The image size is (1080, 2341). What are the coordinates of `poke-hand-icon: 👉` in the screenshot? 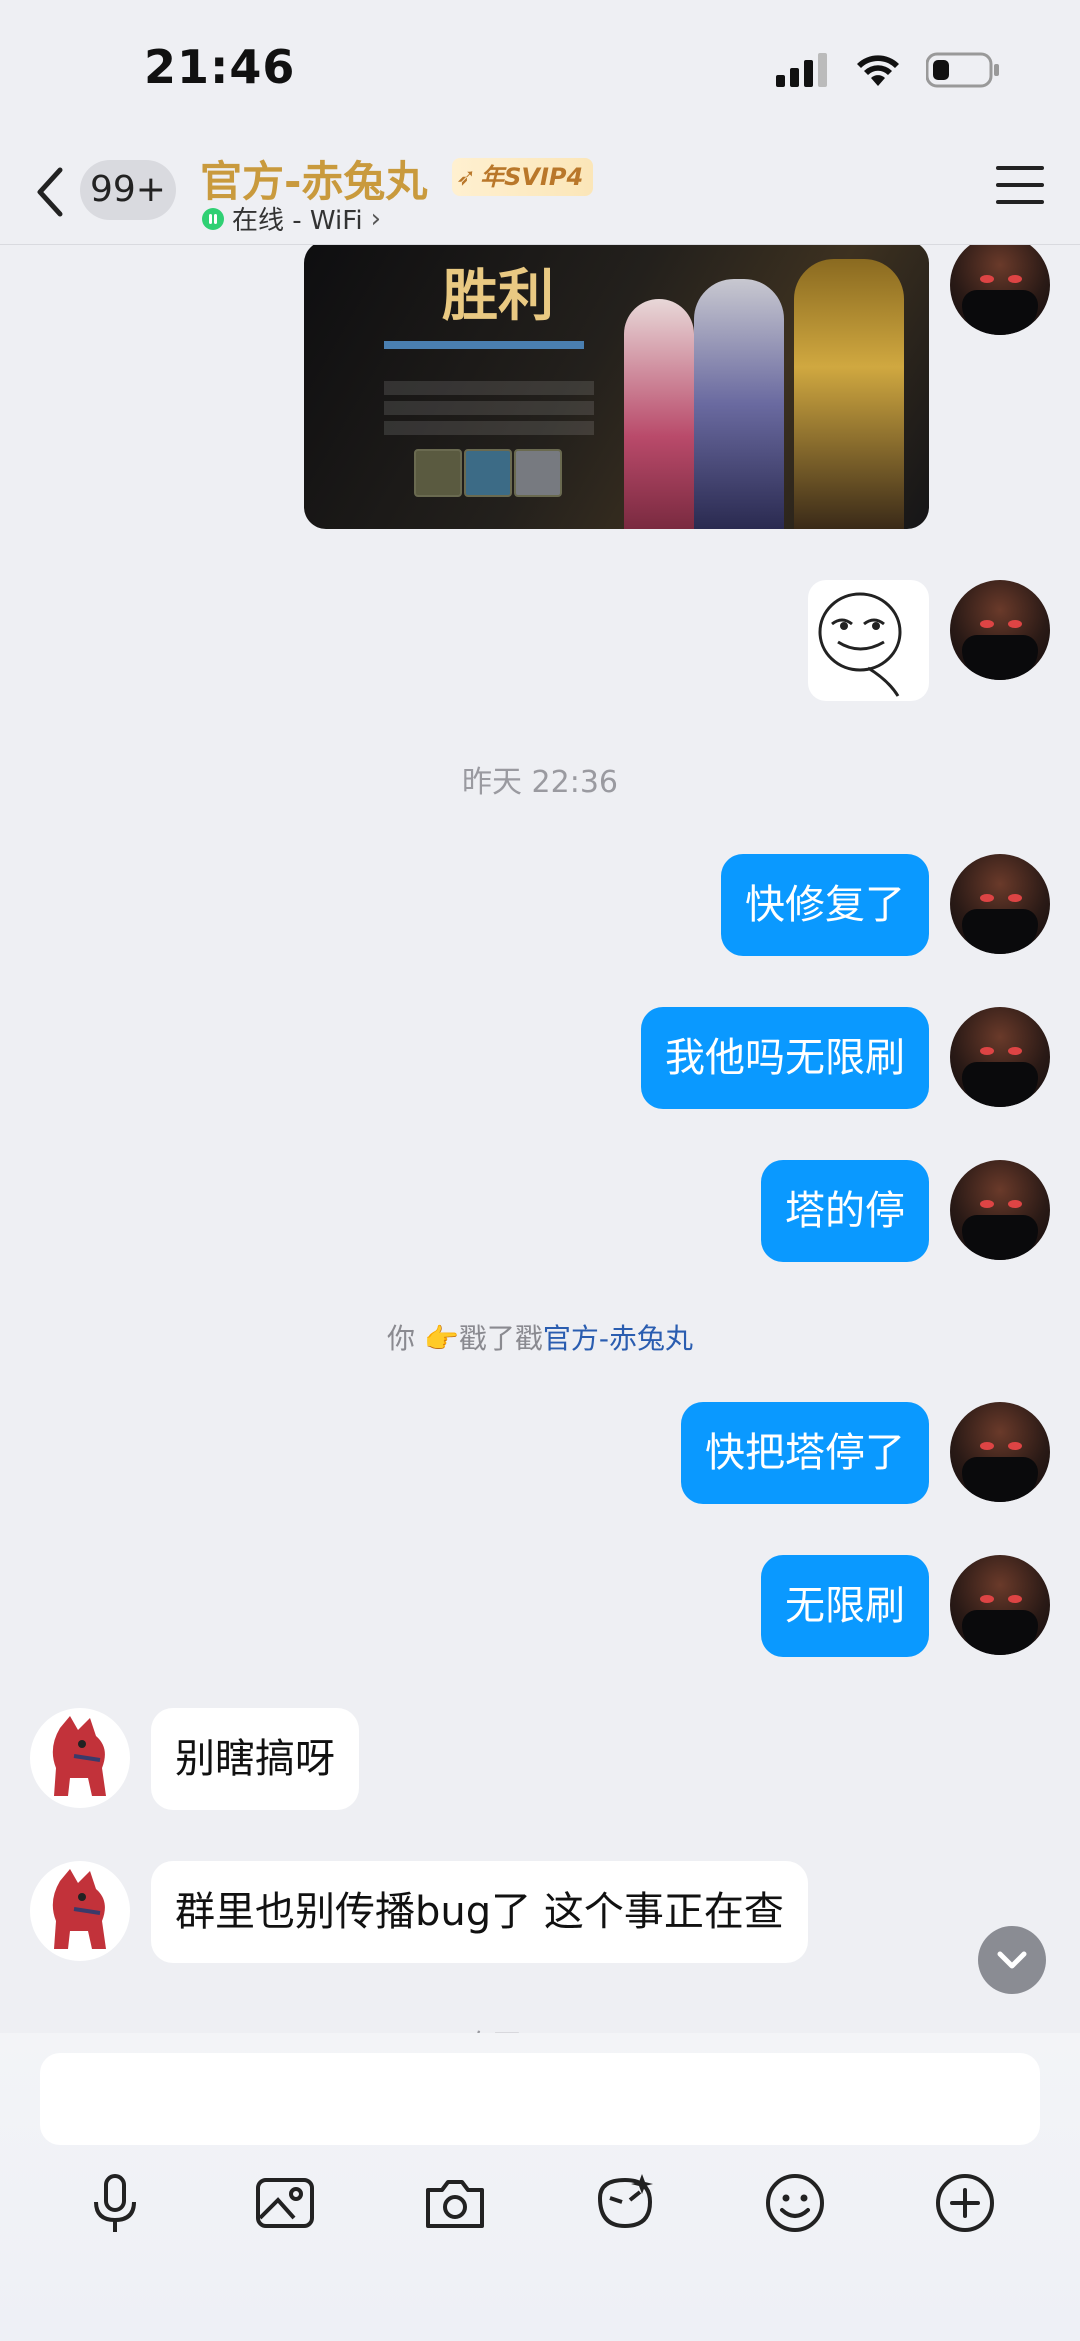 It's located at (441, 1338).